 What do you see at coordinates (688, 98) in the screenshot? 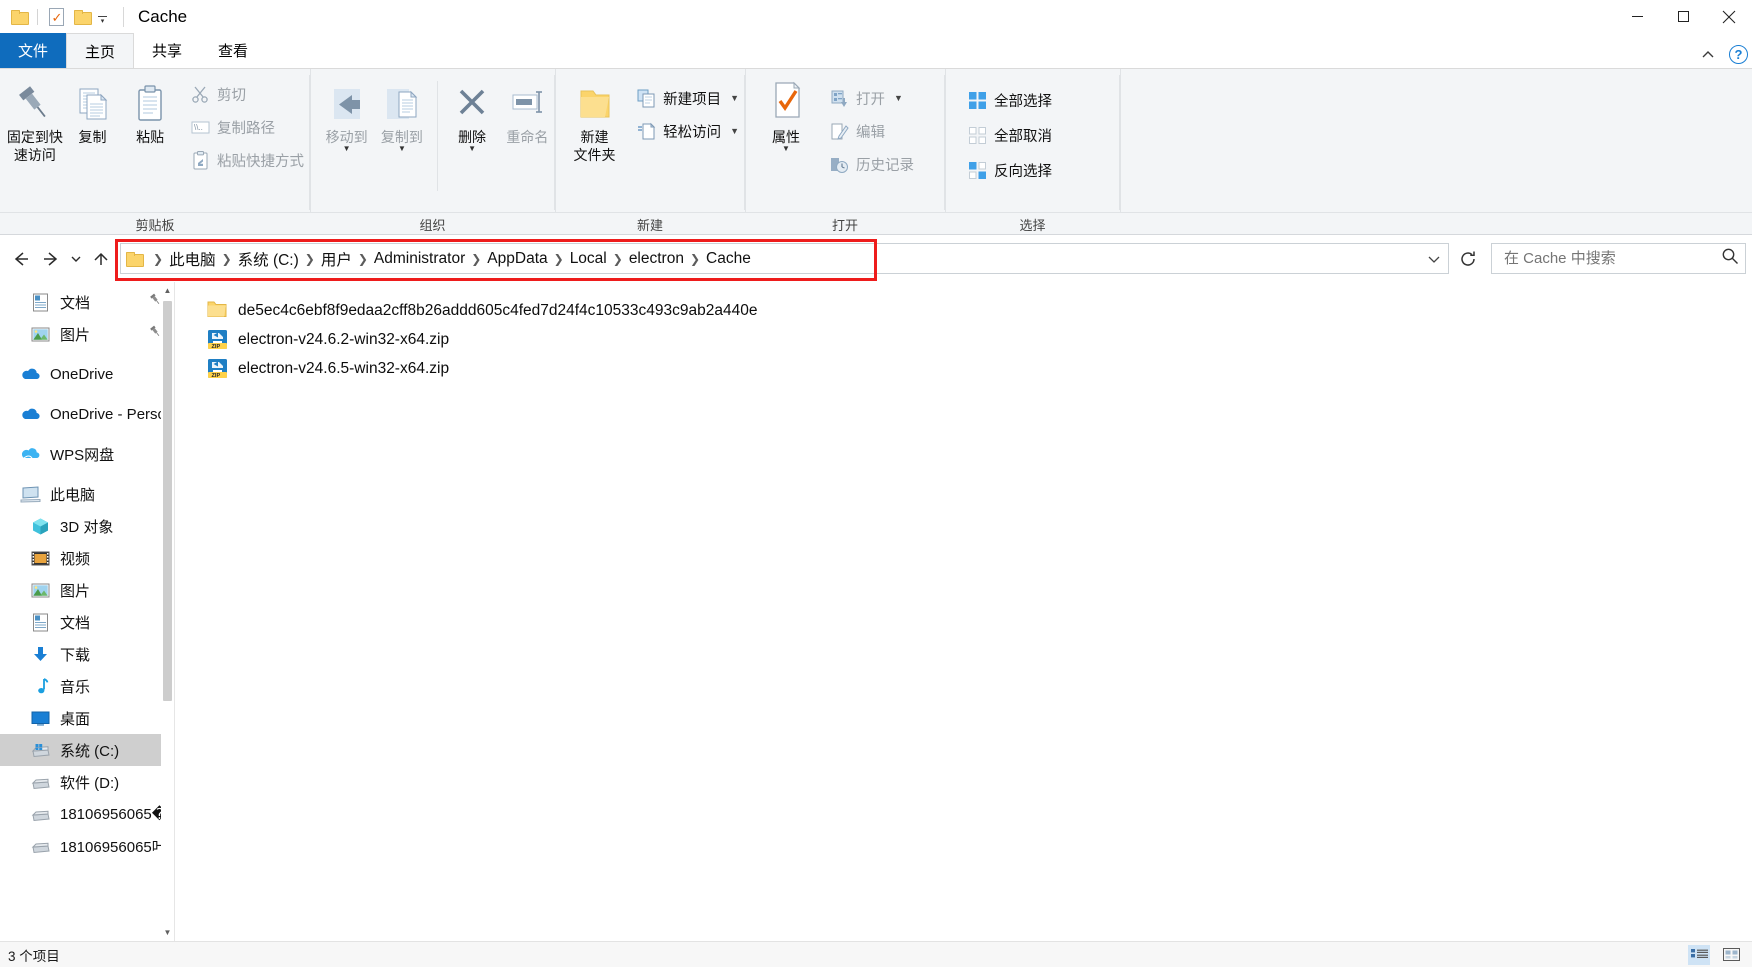
I see `new-item-button: 新建项目 ▼` at bounding box center [688, 98].